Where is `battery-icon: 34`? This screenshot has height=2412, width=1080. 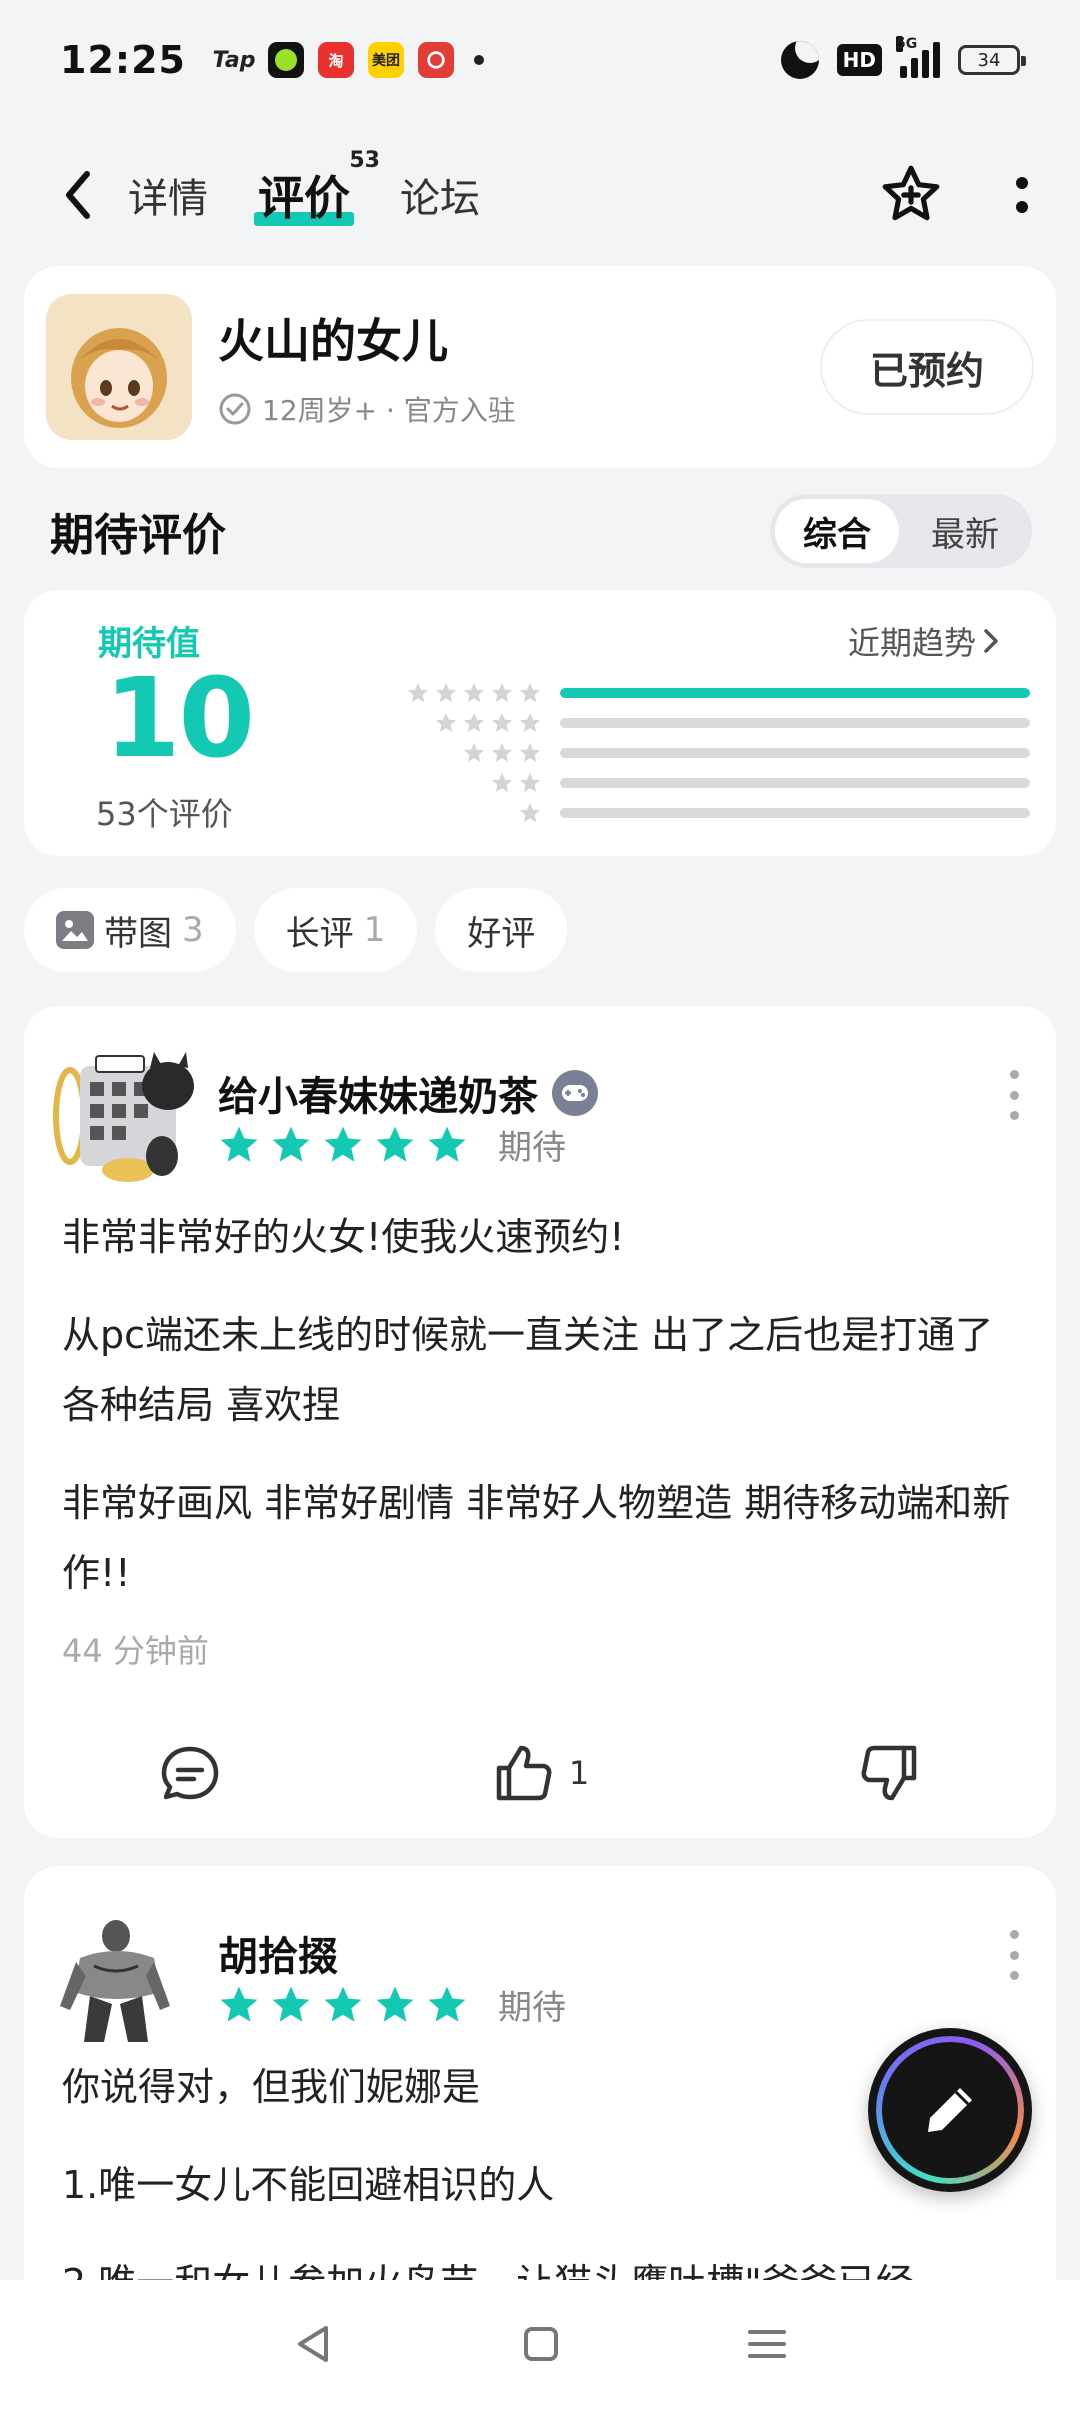
battery-icon: 34 is located at coordinates (992, 60).